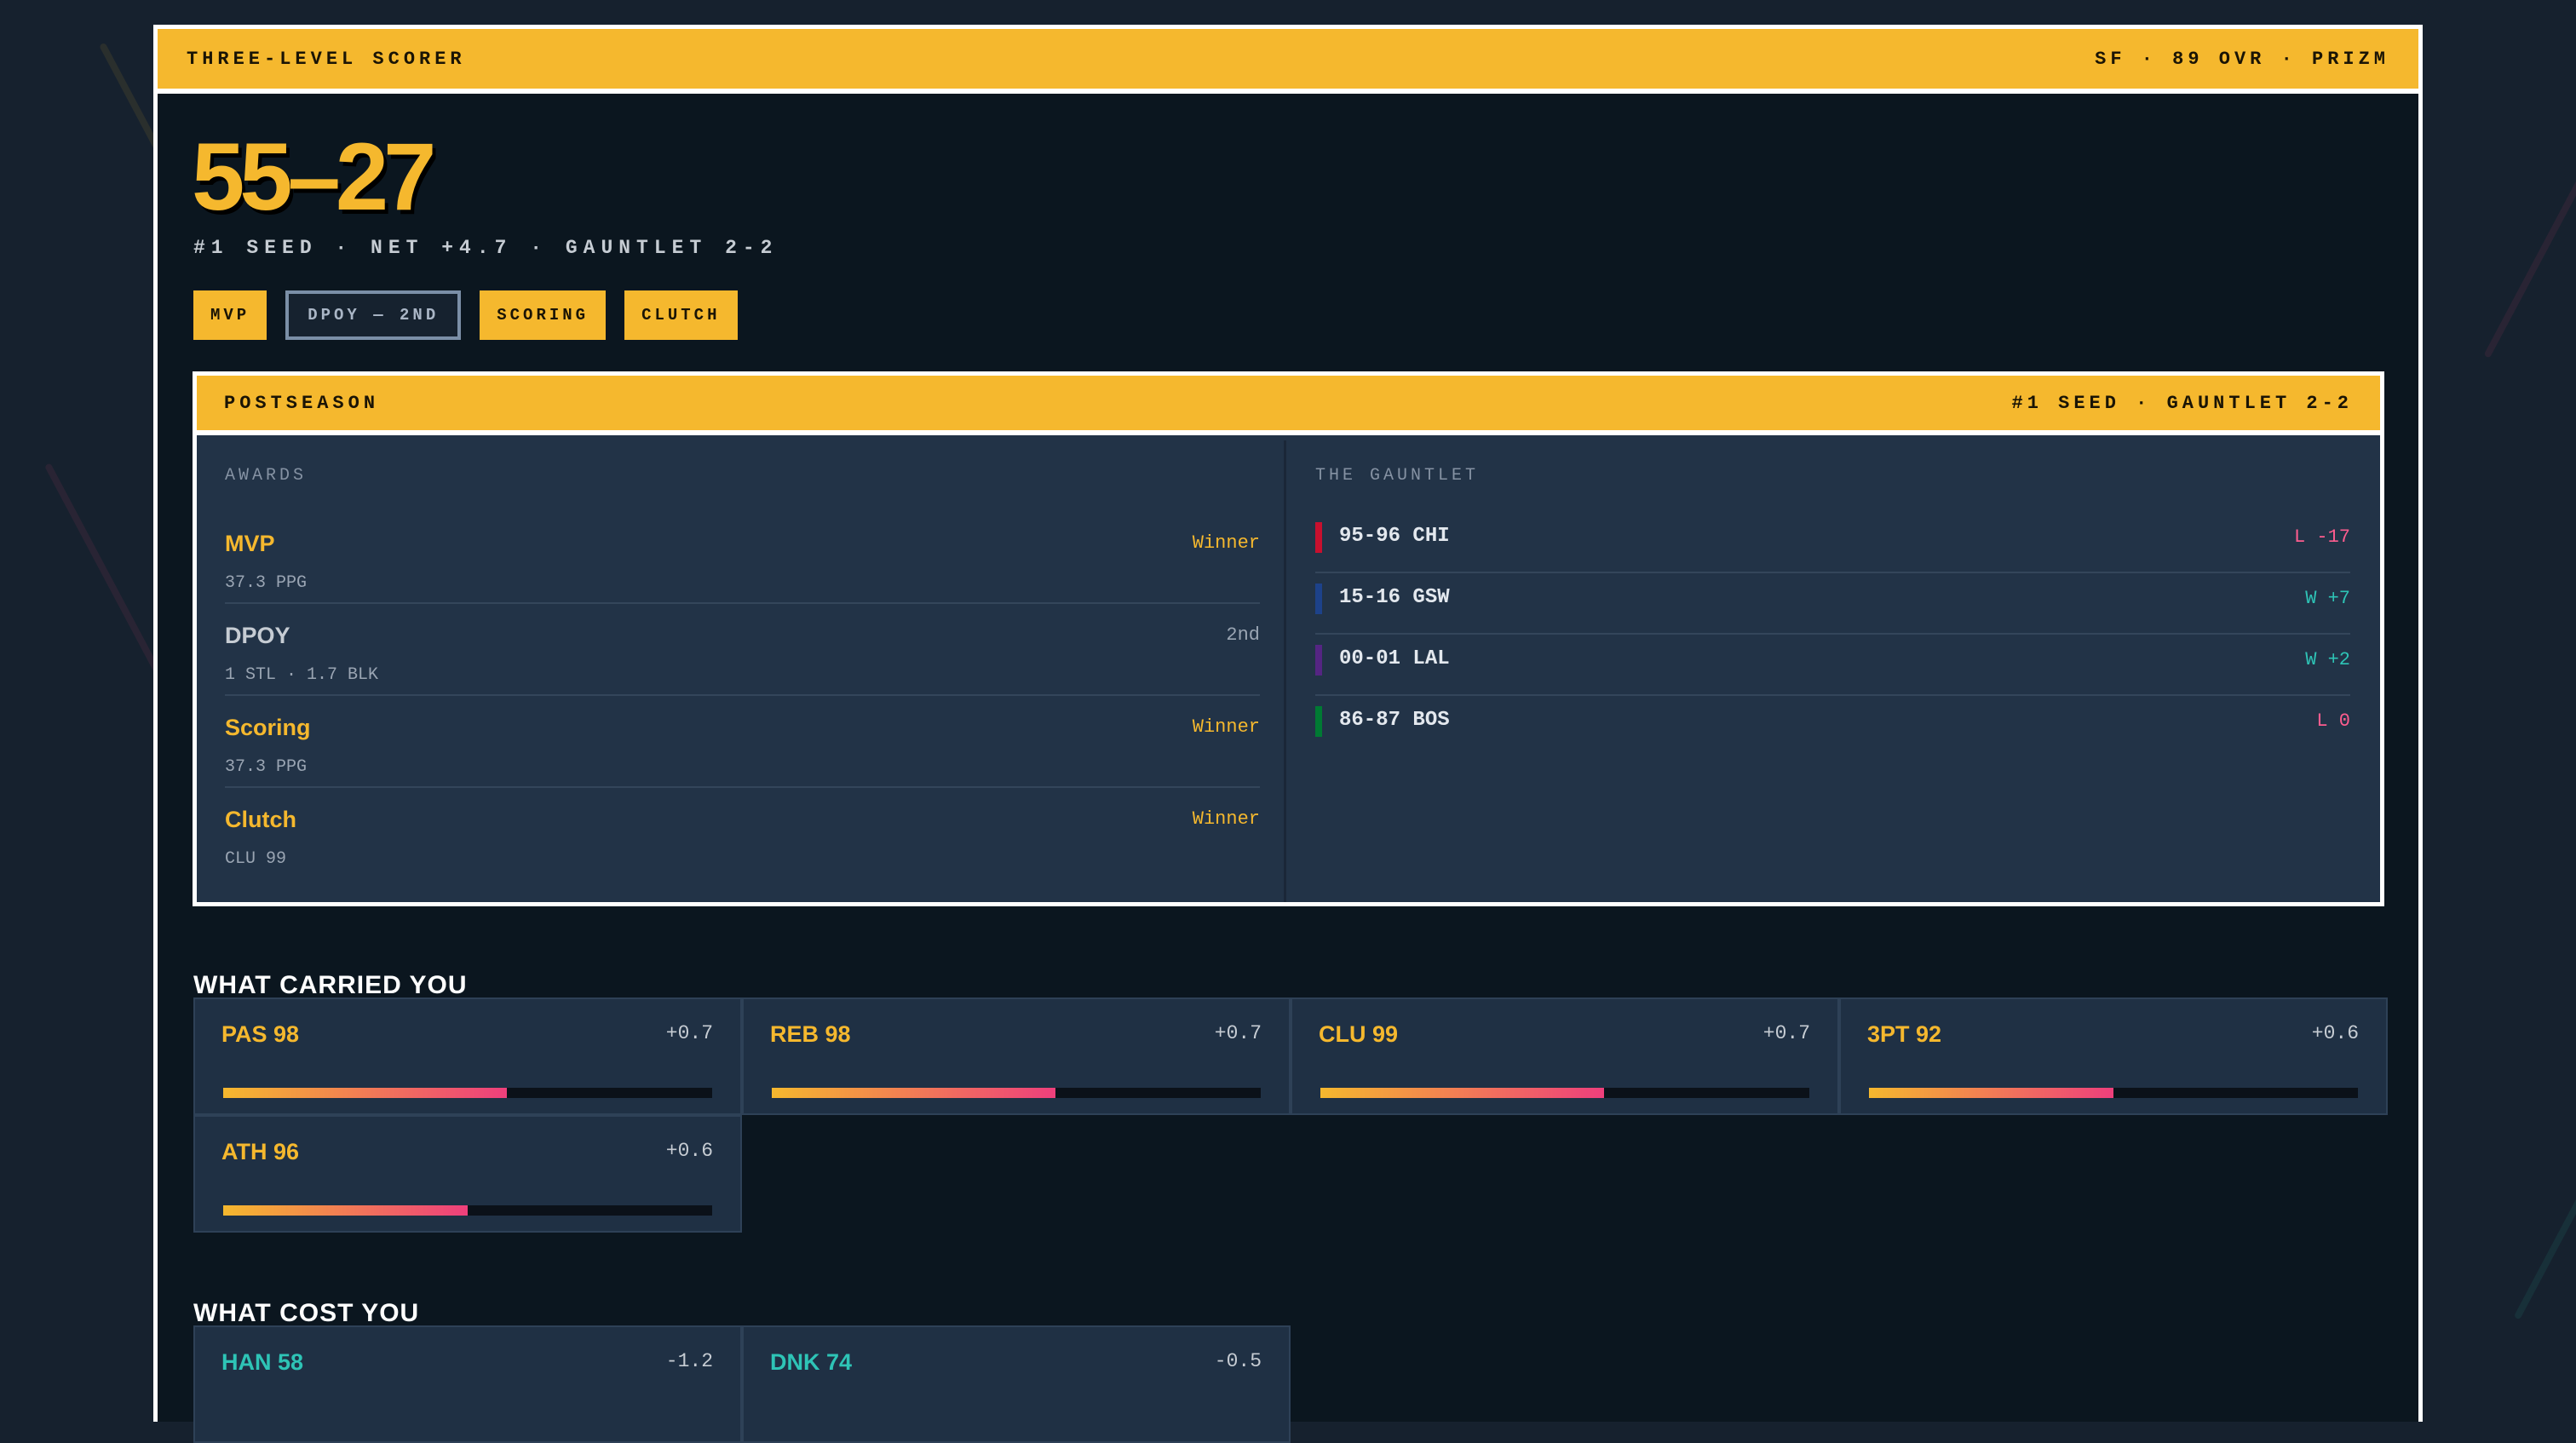  Describe the element at coordinates (811, 1034) in the screenshot. I see `attribute-label: REB 98` at that location.